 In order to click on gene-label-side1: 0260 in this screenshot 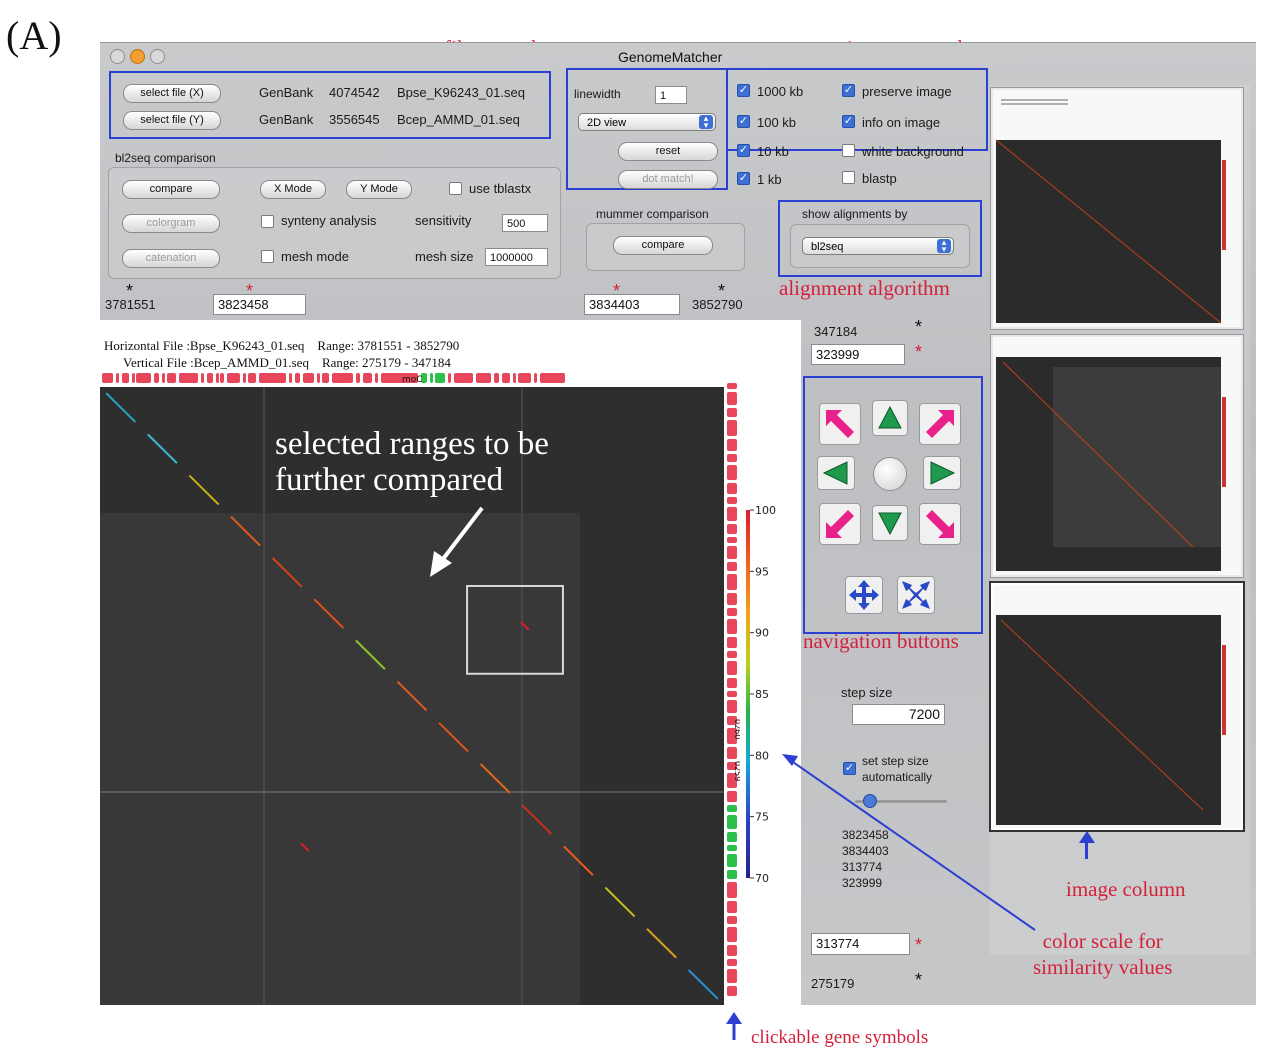, I will do `click(736, 729)`.